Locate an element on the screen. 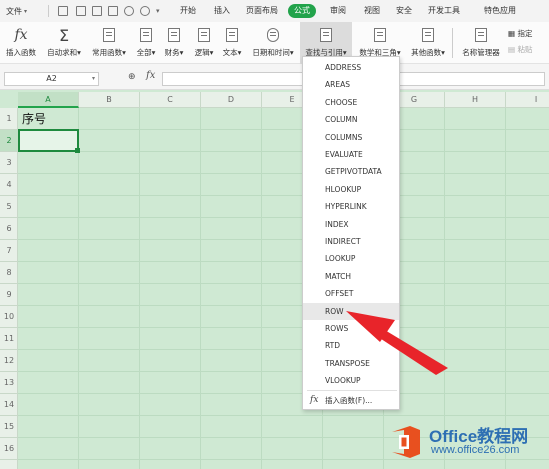  row-header: 6 is located at coordinates (9, 229).